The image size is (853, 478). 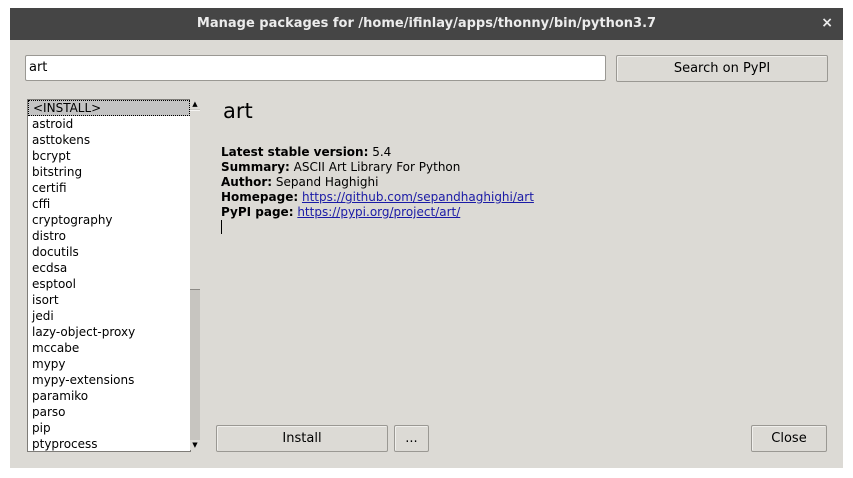 I want to click on list-item: isort, so click(x=109, y=300).